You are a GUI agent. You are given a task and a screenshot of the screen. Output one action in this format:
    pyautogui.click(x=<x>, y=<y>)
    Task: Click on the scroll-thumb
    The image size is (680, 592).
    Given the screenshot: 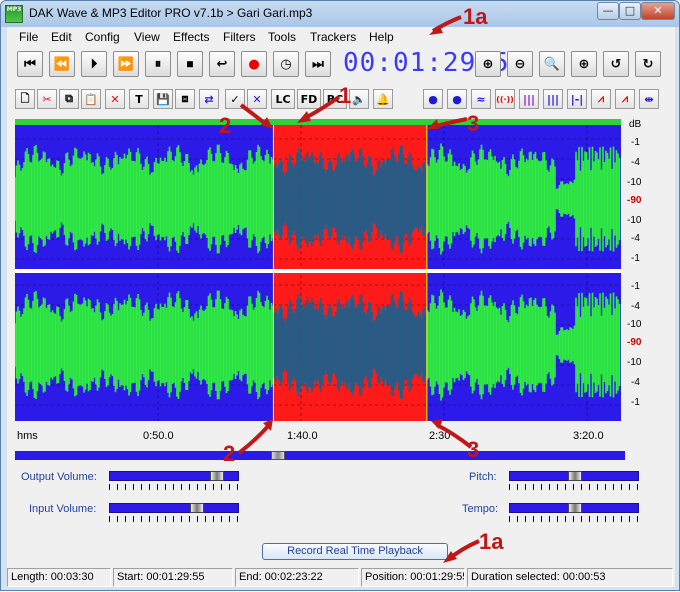 What is the action you would take?
    pyautogui.click(x=278, y=455)
    